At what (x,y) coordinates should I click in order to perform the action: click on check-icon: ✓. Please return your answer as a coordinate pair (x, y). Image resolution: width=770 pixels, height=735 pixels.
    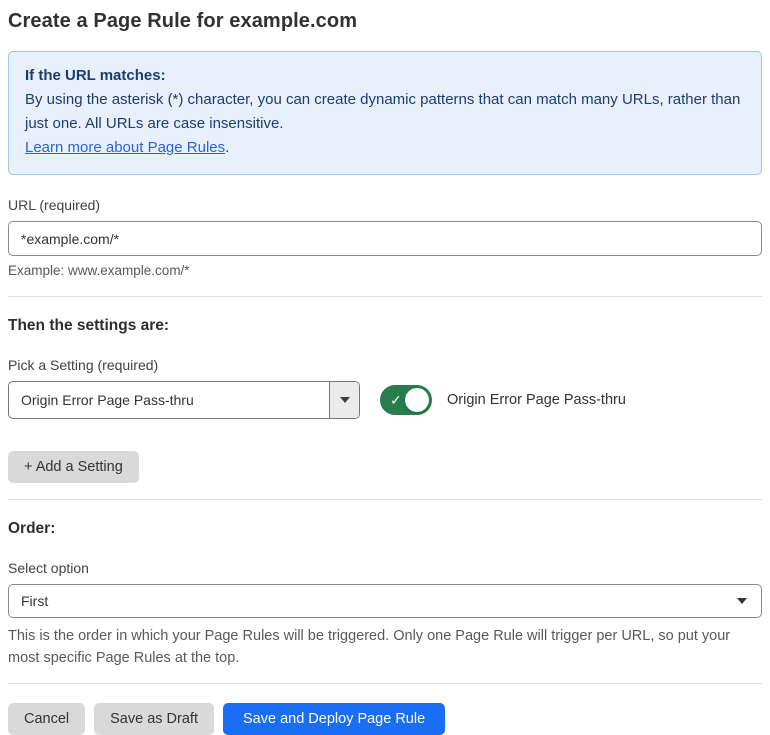
    Looking at the image, I should click on (396, 400).